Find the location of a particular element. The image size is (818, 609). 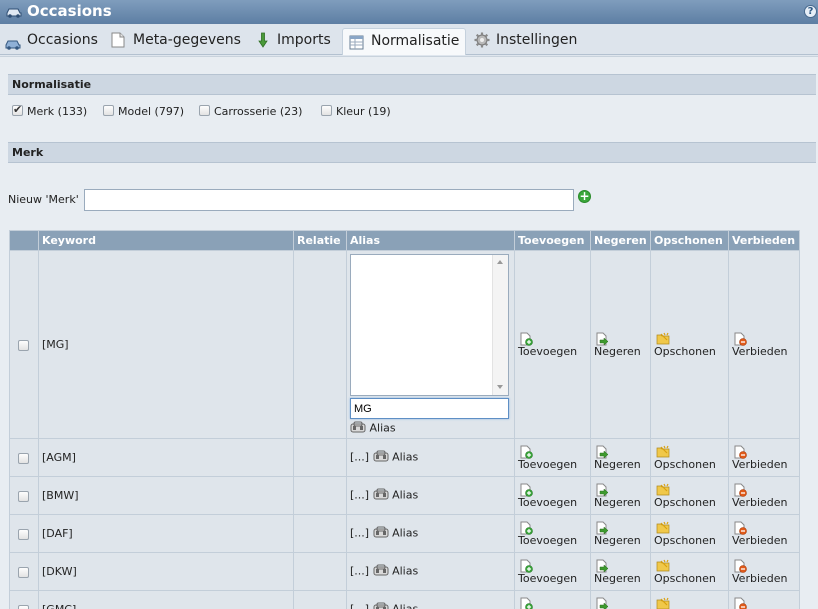

tab-label: Normalisatie is located at coordinates (415, 41).